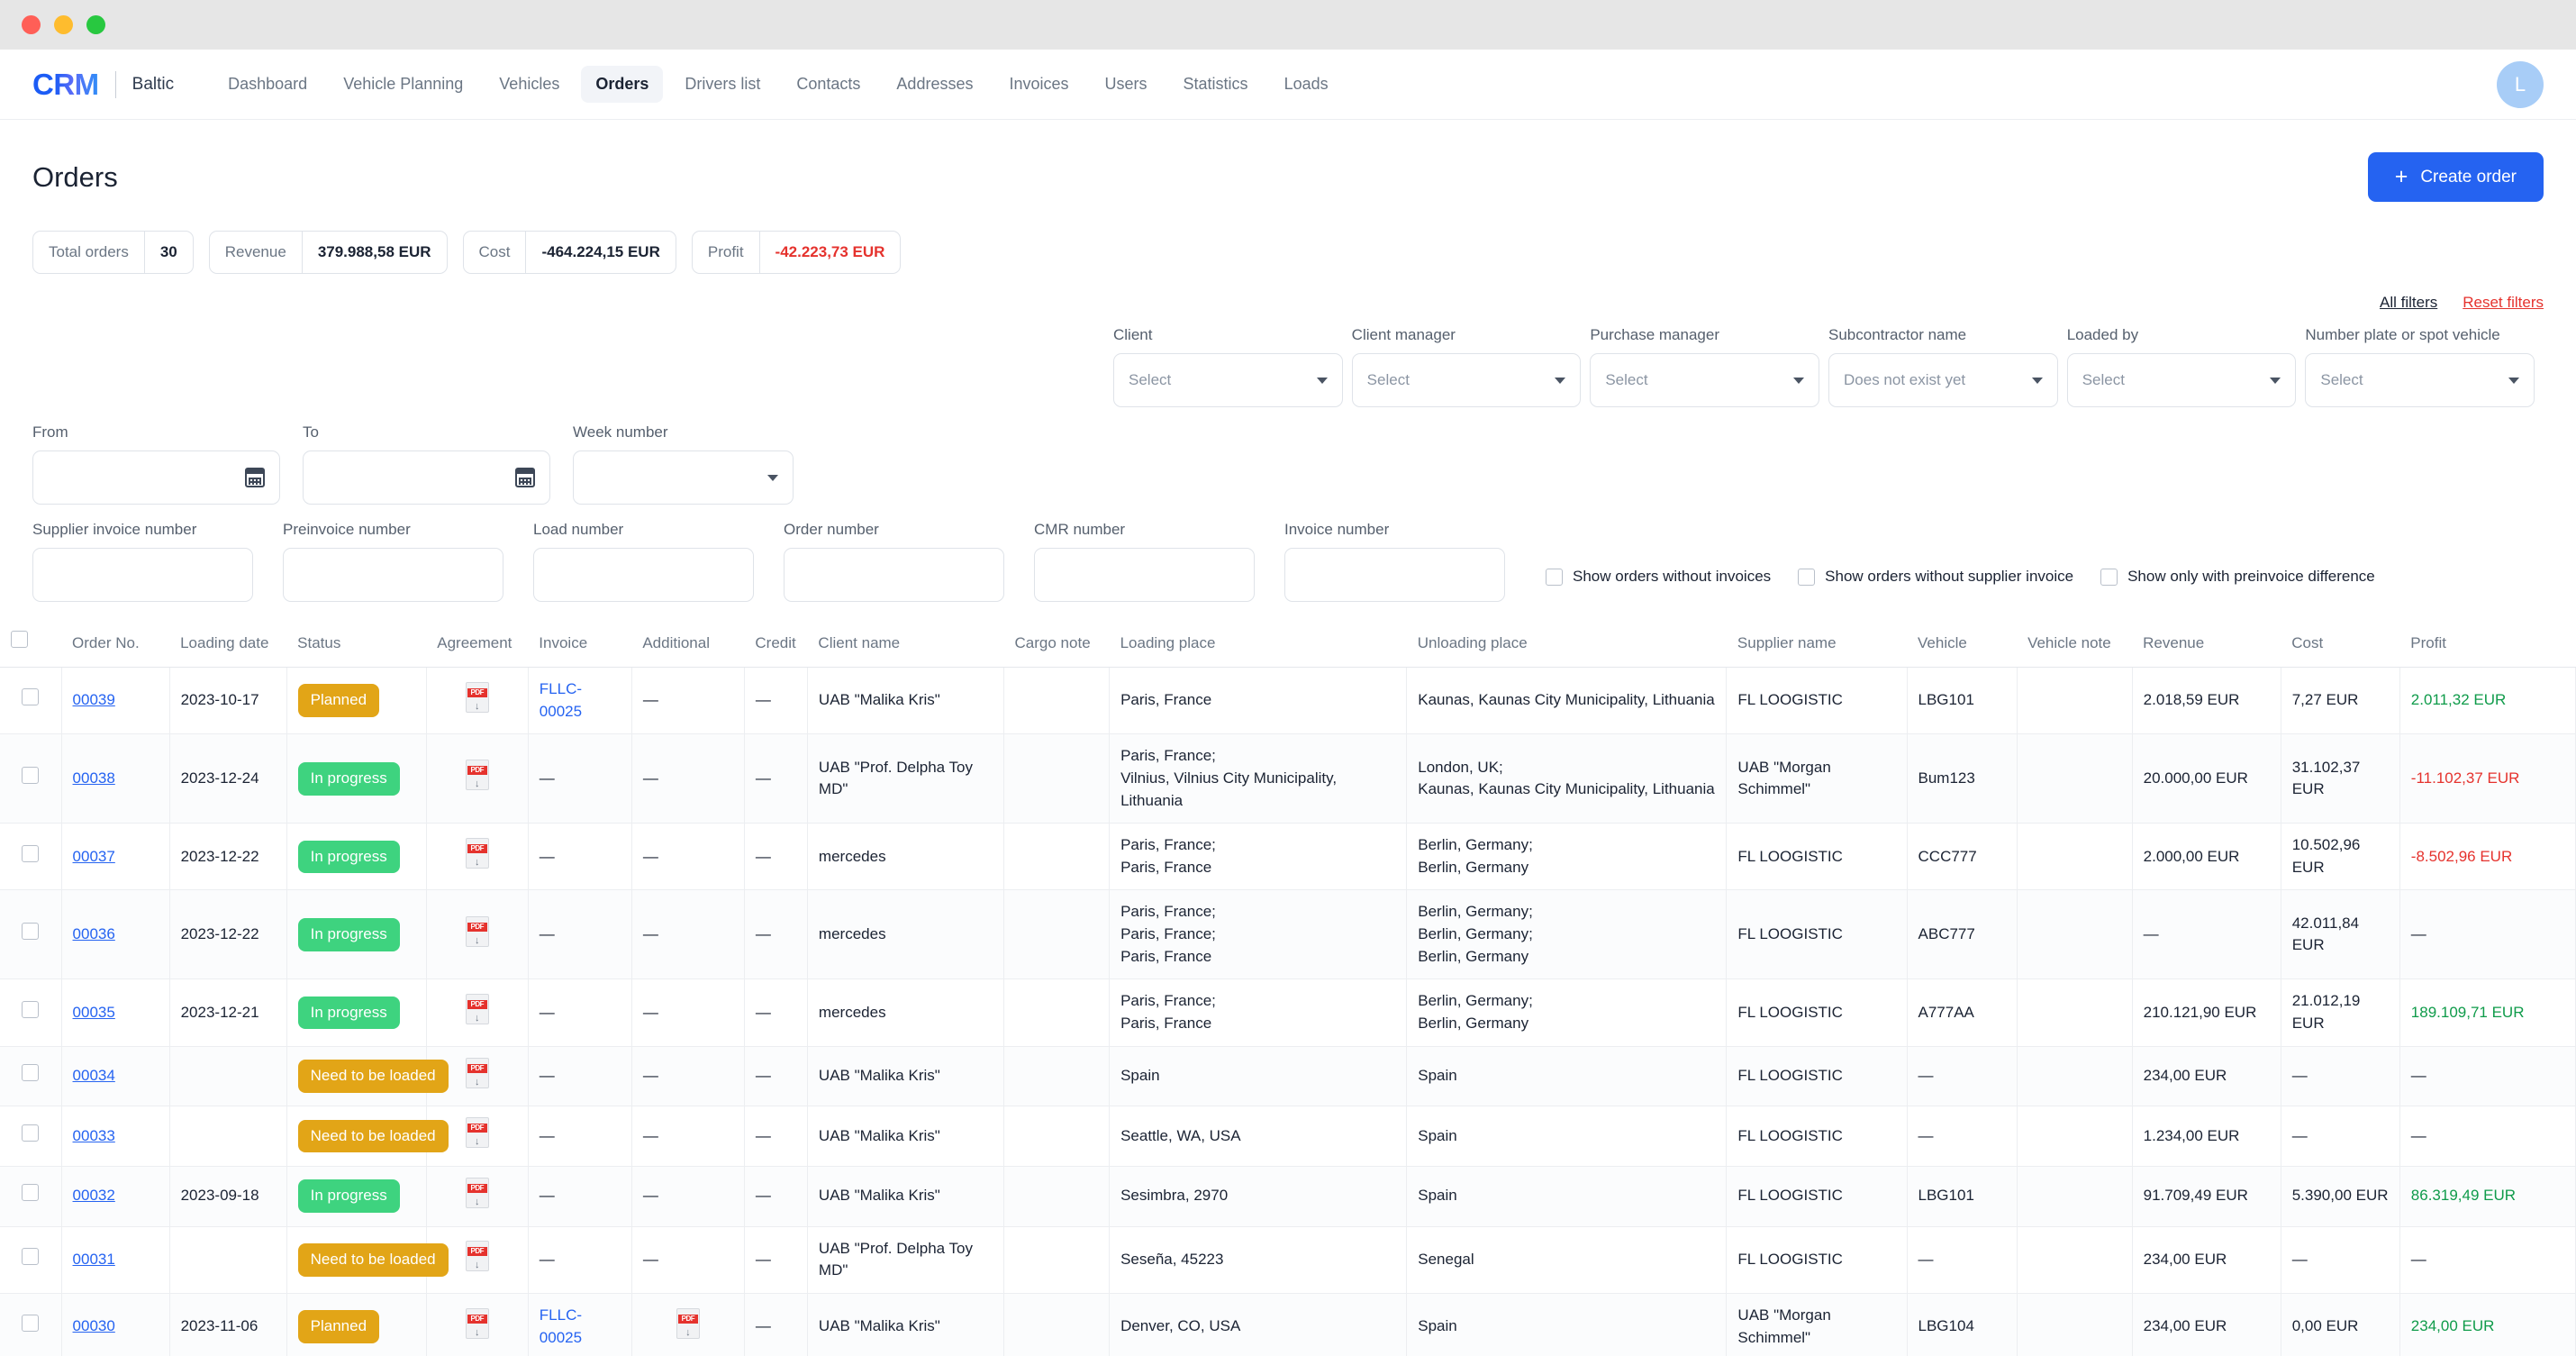 The width and height of the screenshot is (2576, 1356). Describe the element at coordinates (2420, 380) in the screenshot. I see `filter-select-number-plate-or-spot-vehicle: Select` at that location.